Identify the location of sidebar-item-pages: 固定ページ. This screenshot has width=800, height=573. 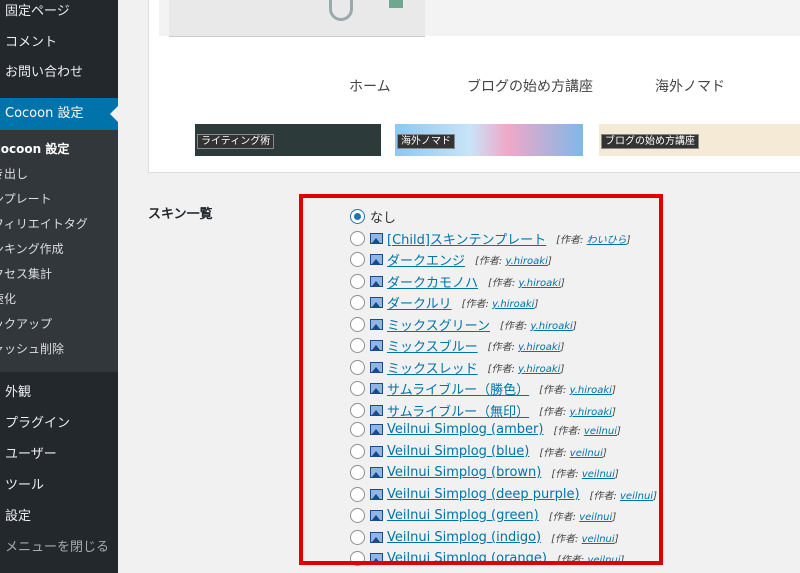
(59, 13).